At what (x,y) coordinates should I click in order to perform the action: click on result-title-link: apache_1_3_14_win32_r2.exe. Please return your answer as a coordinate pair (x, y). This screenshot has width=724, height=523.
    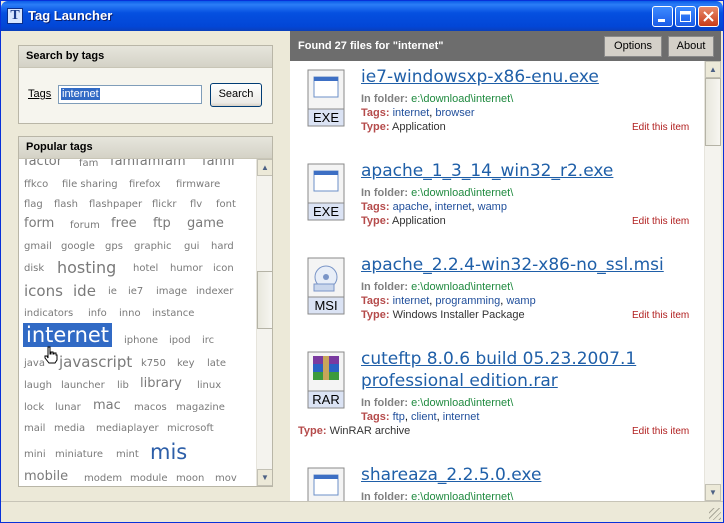
    Looking at the image, I should click on (487, 171).